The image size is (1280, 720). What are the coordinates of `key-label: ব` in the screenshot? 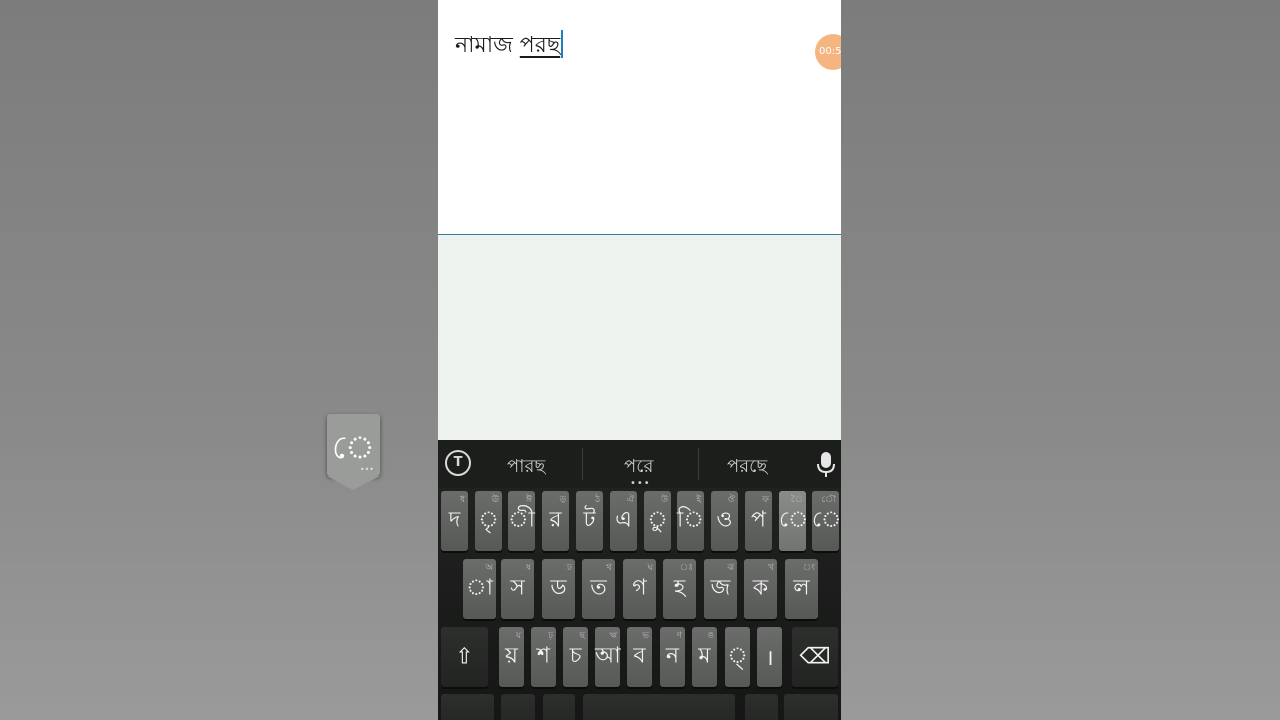 It's located at (639, 656).